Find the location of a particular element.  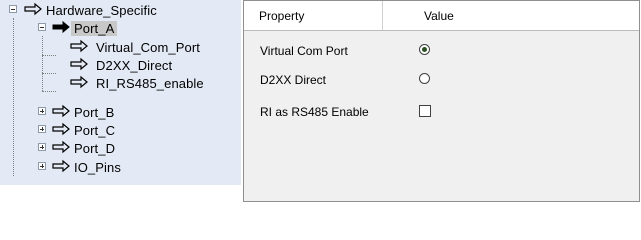

tree-node-hardware-specific: Hardware_Specific is located at coordinates (120, 10).